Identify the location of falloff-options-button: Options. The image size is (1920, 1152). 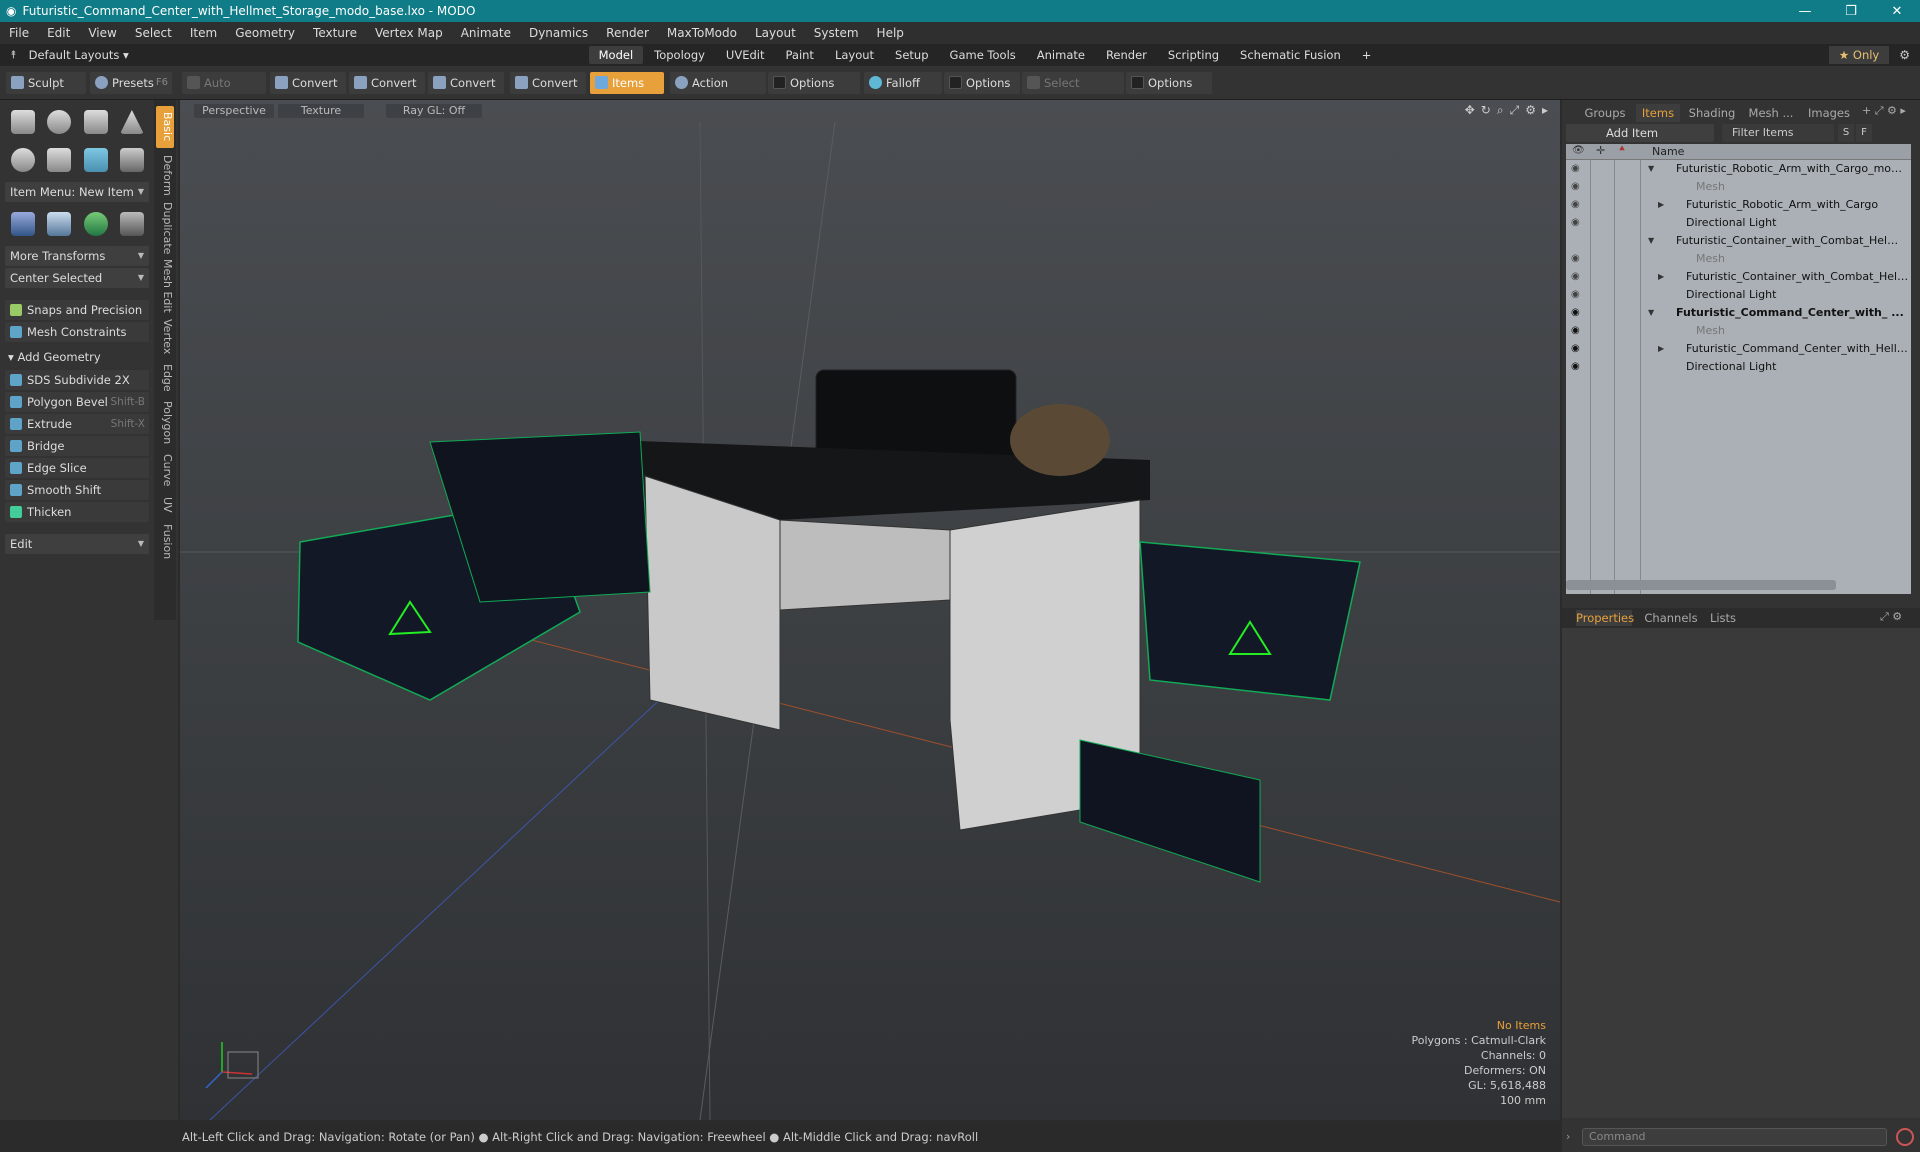
(982, 83).